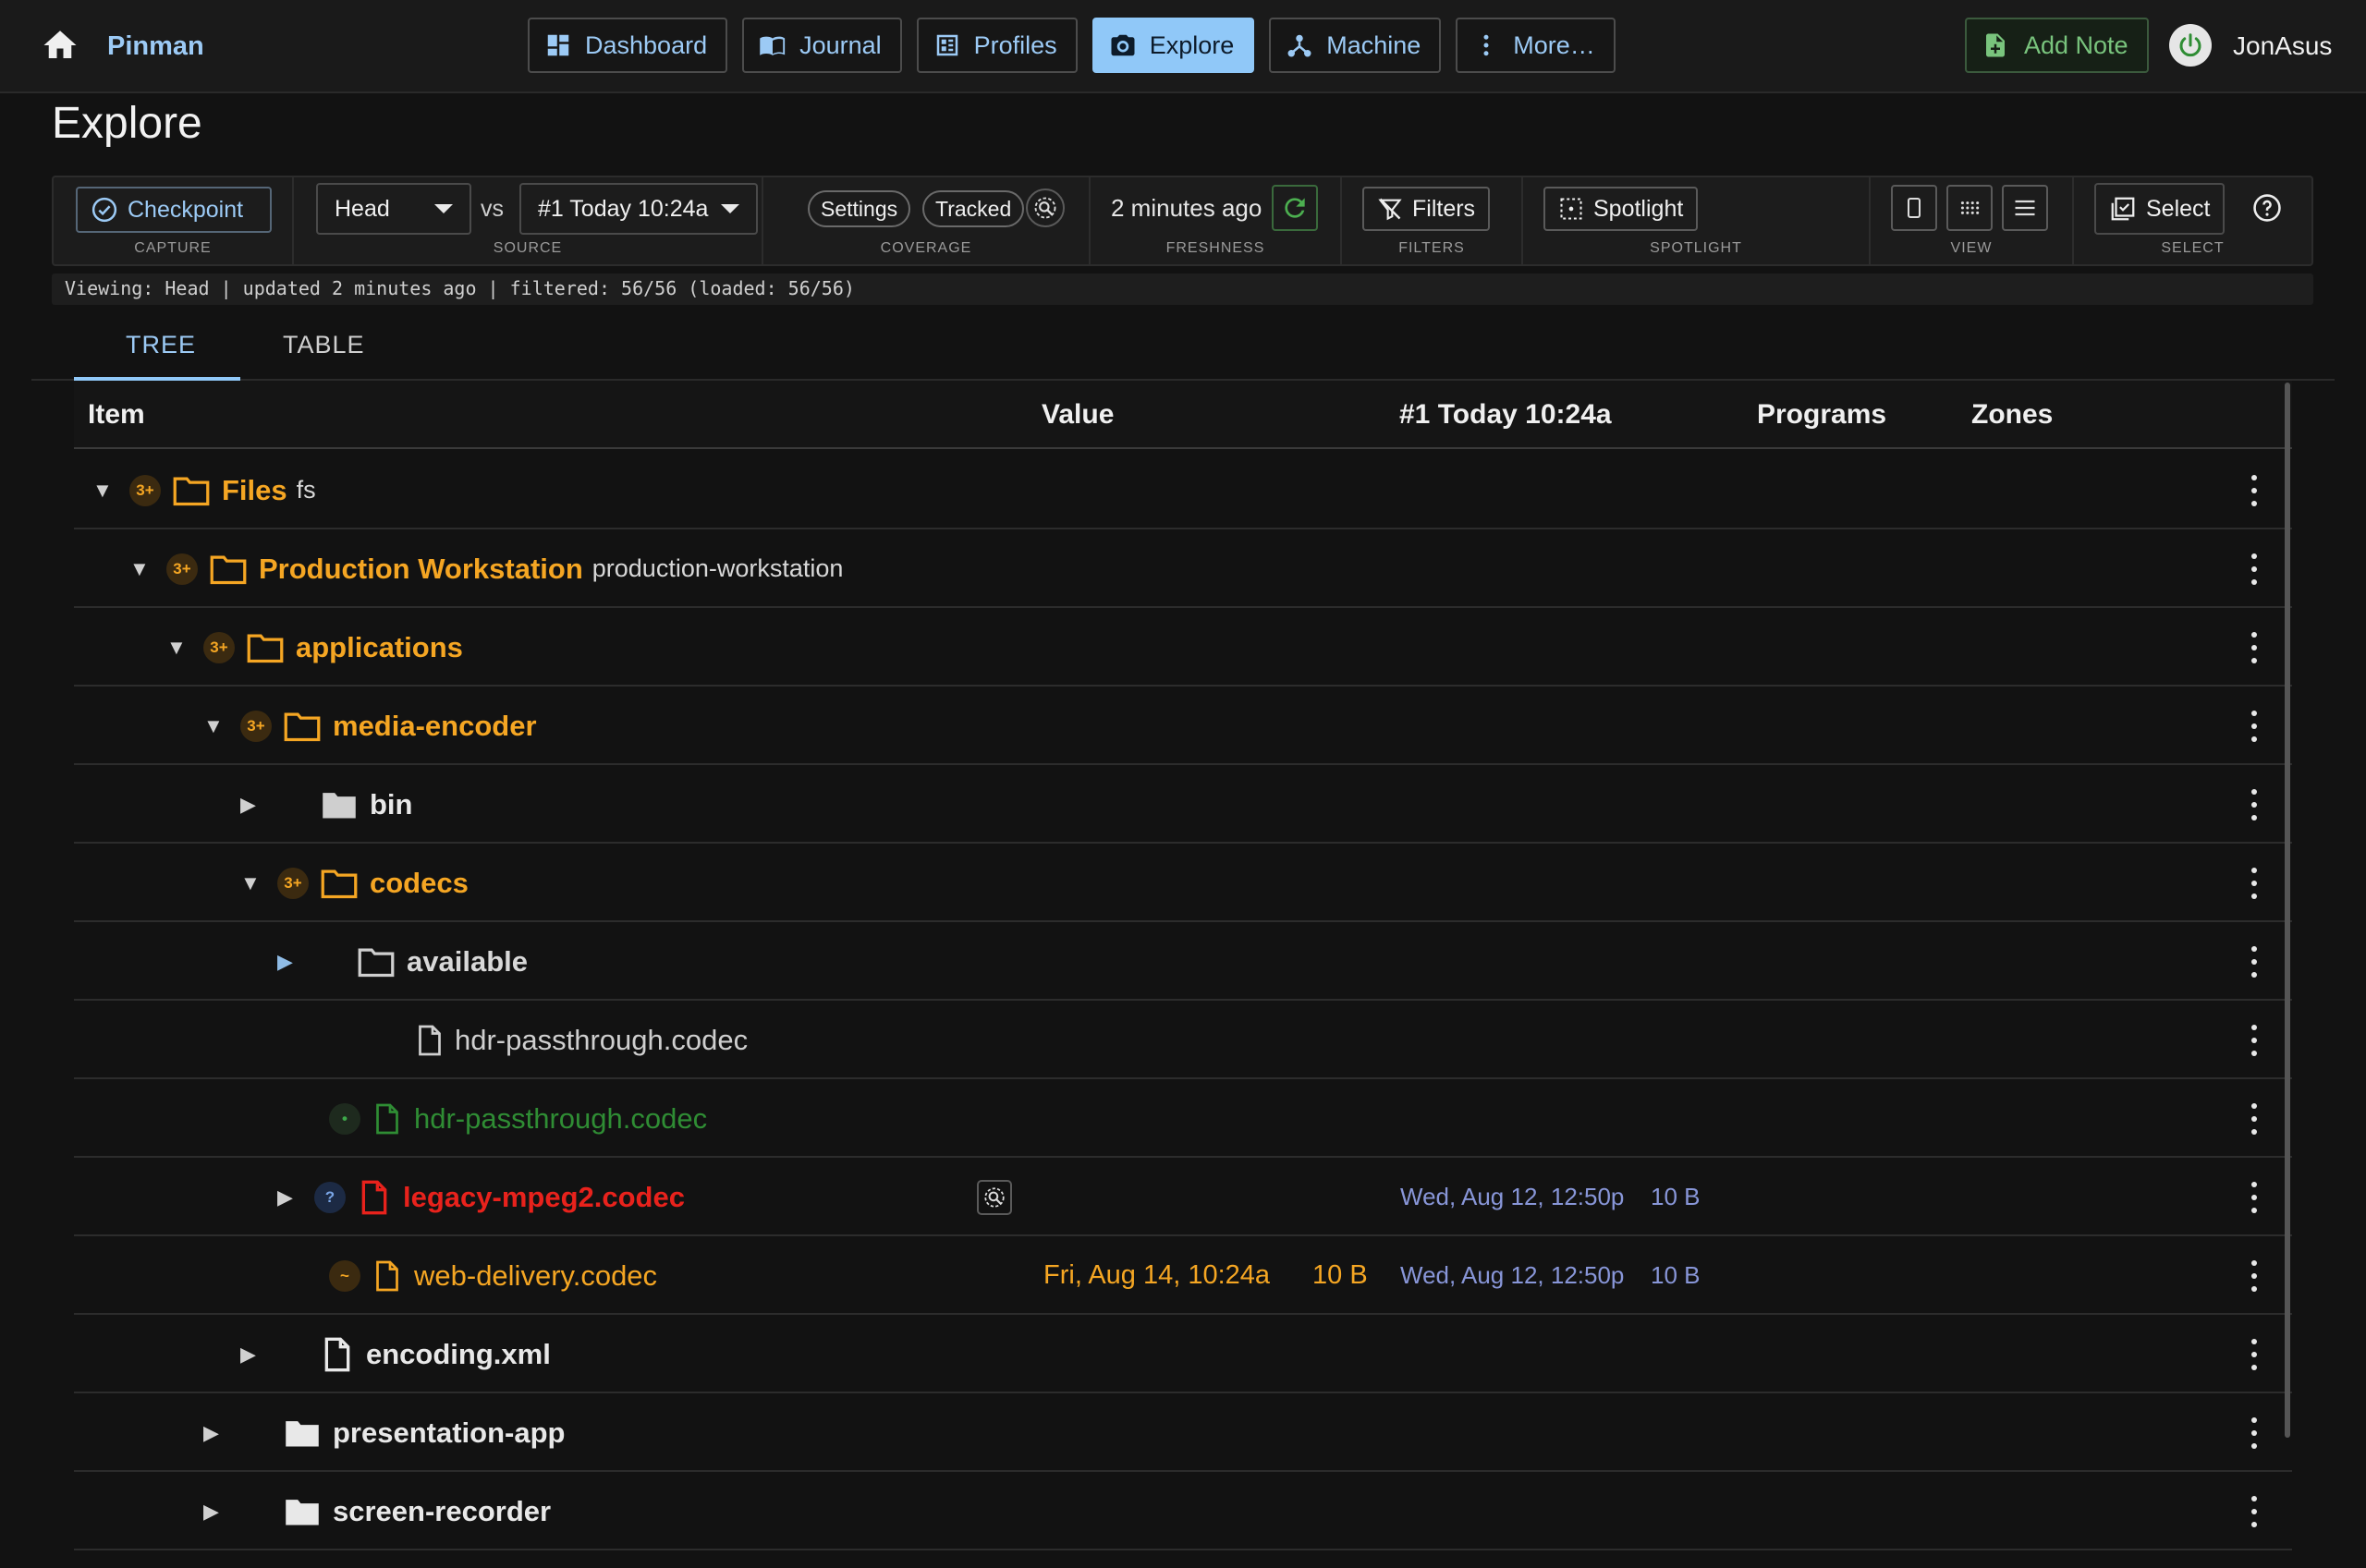 The width and height of the screenshot is (2366, 1568). What do you see at coordinates (161, 345) in the screenshot?
I see `tab-tree: TREE` at bounding box center [161, 345].